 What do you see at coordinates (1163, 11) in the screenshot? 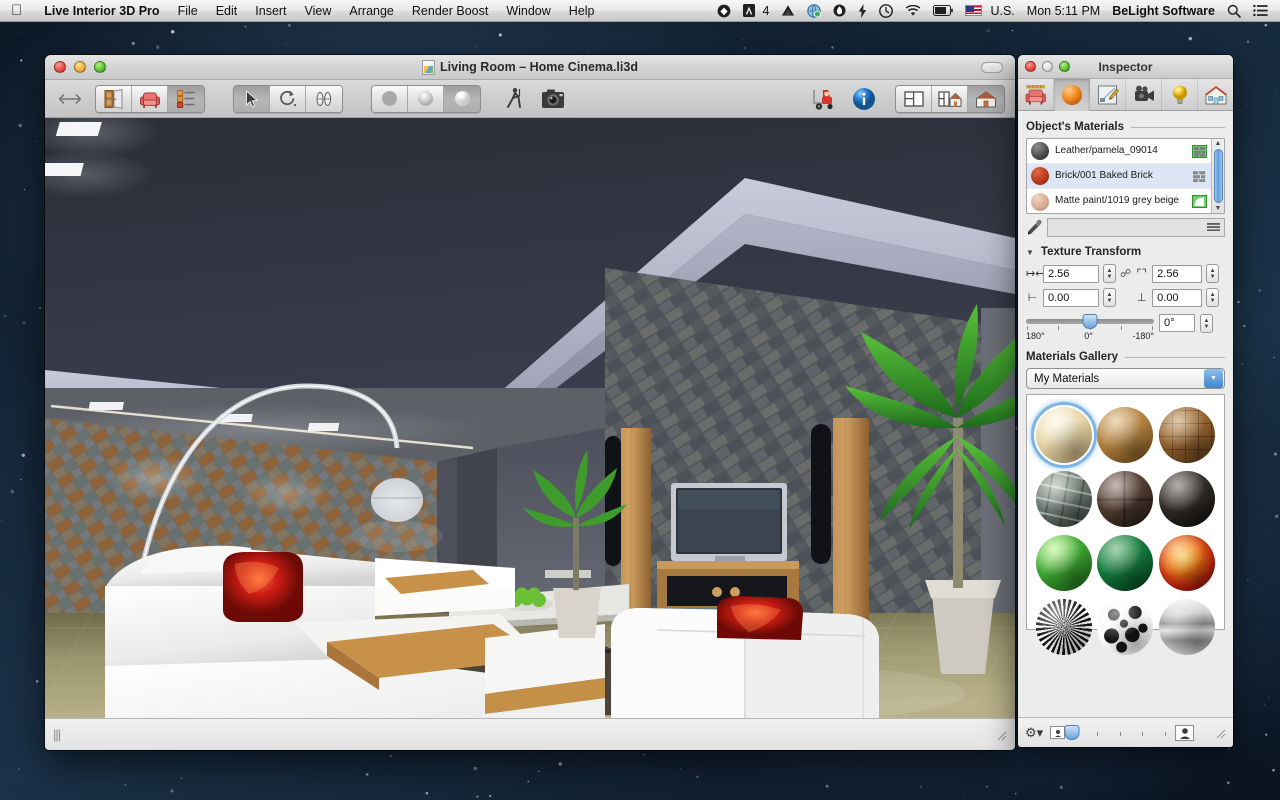
I see `menubar-user: BeLight Software` at bounding box center [1163, 11].